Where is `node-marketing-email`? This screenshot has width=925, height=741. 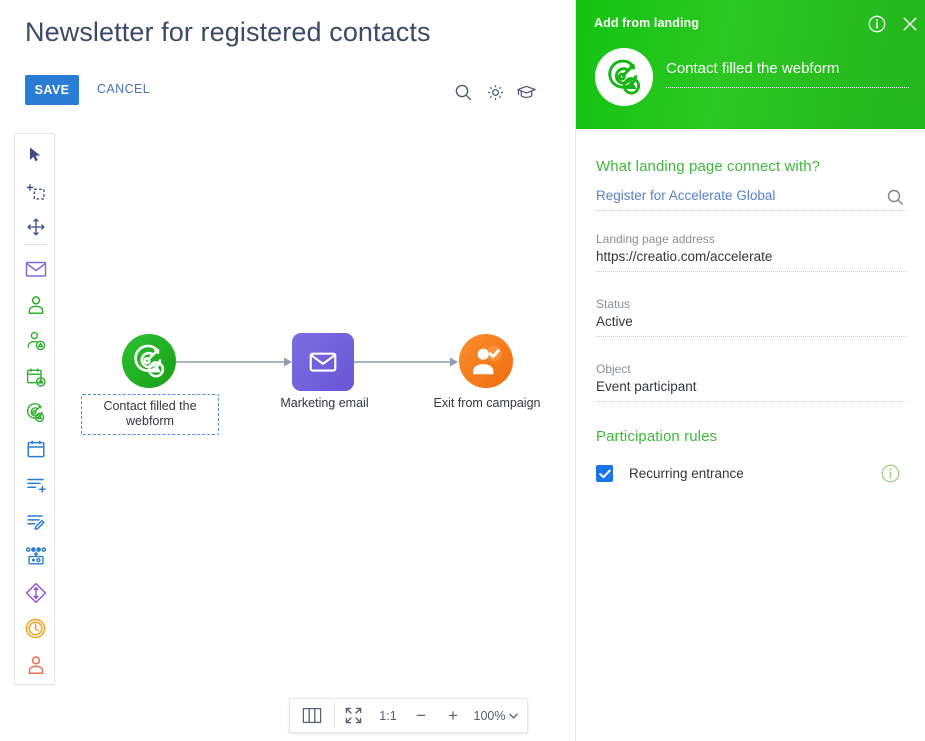
node-marketing-email is located at coordinates (323, 362).